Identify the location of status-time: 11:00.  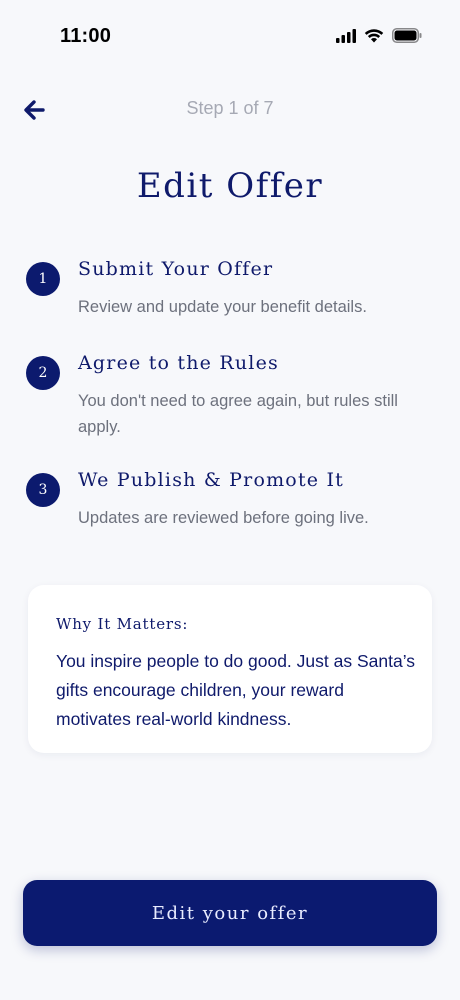
(86, 36).